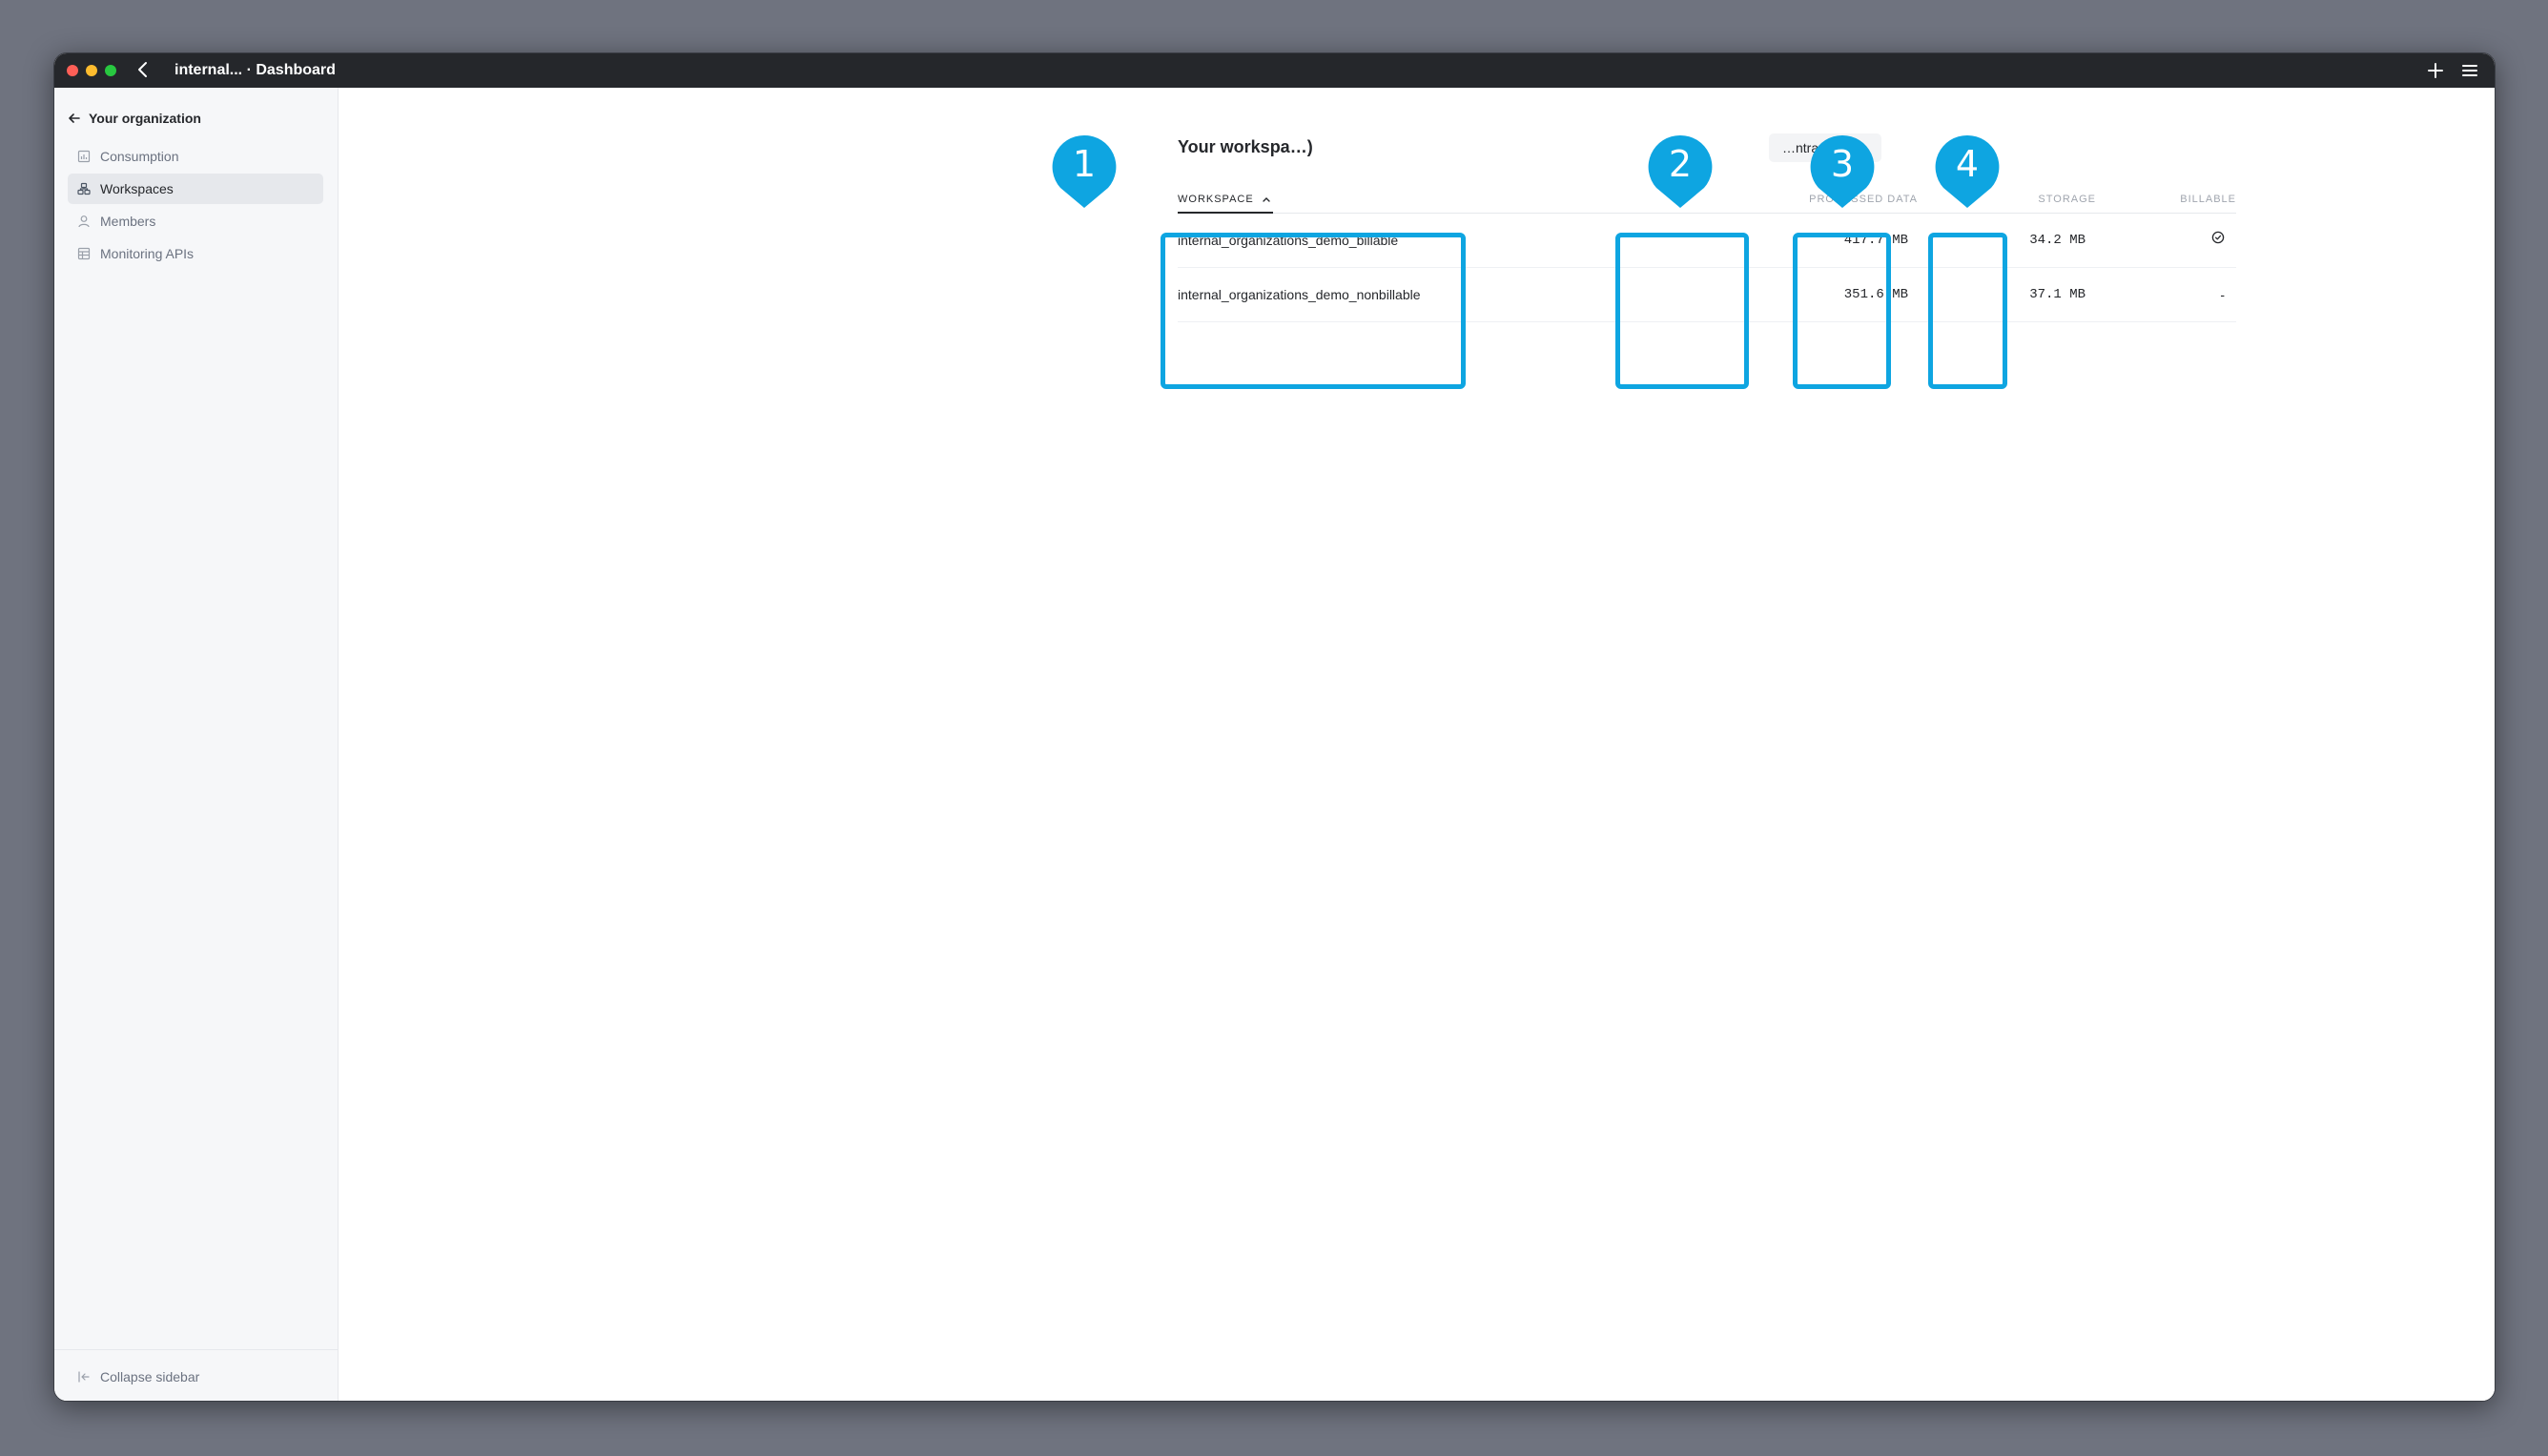  Describe the element at coordinates (2057, 241) in the screenshot. I see `storage-value: 34.2 MB` at that location.